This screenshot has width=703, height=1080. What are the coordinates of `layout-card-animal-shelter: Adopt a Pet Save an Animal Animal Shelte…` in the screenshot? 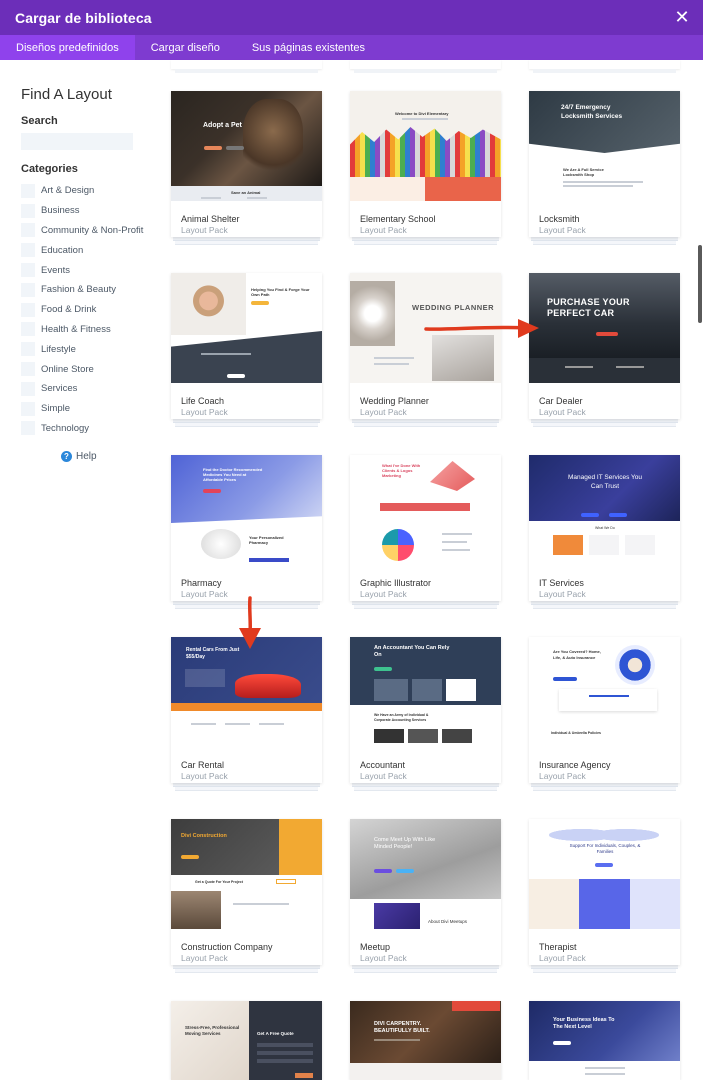 It's located at (246, 168).